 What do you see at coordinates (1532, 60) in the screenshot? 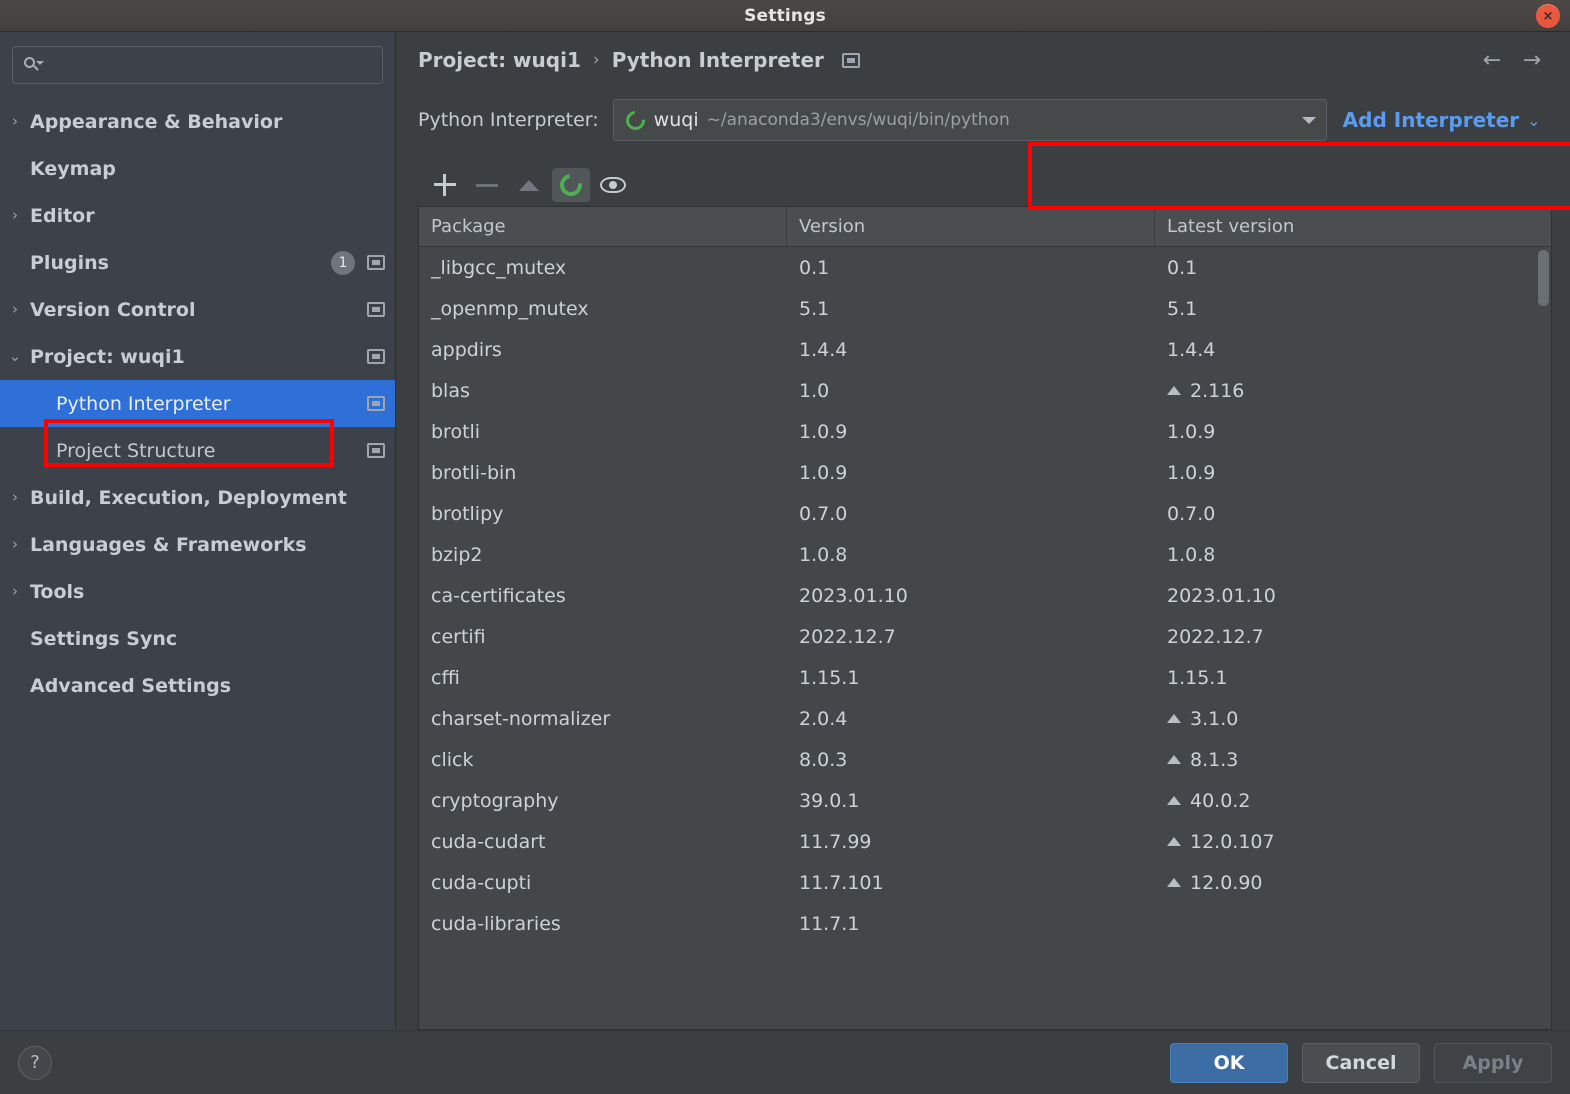
I see `forward-arrow-icon: →` at bounding box center [1532, 60].